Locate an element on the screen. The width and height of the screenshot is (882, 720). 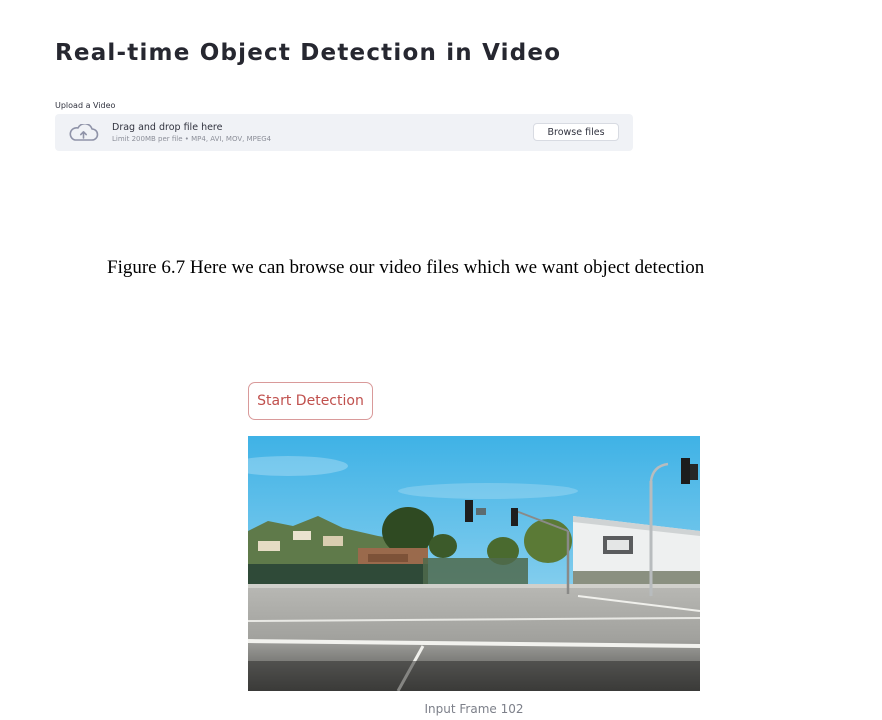
frame-caption: Input Frame 102 is located at coordinates (474, 709).